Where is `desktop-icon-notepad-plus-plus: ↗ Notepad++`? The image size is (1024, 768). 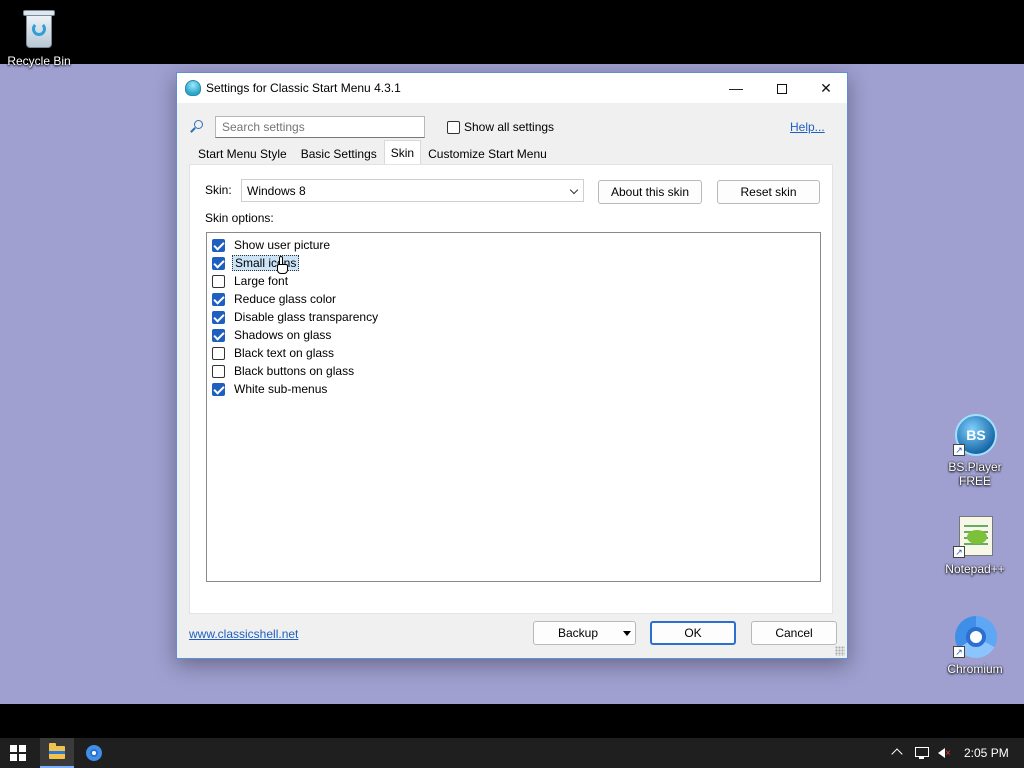 desktop-icon-notepad-plus-plus: ↗ Notepad++ is located at coordinates (975, 545).